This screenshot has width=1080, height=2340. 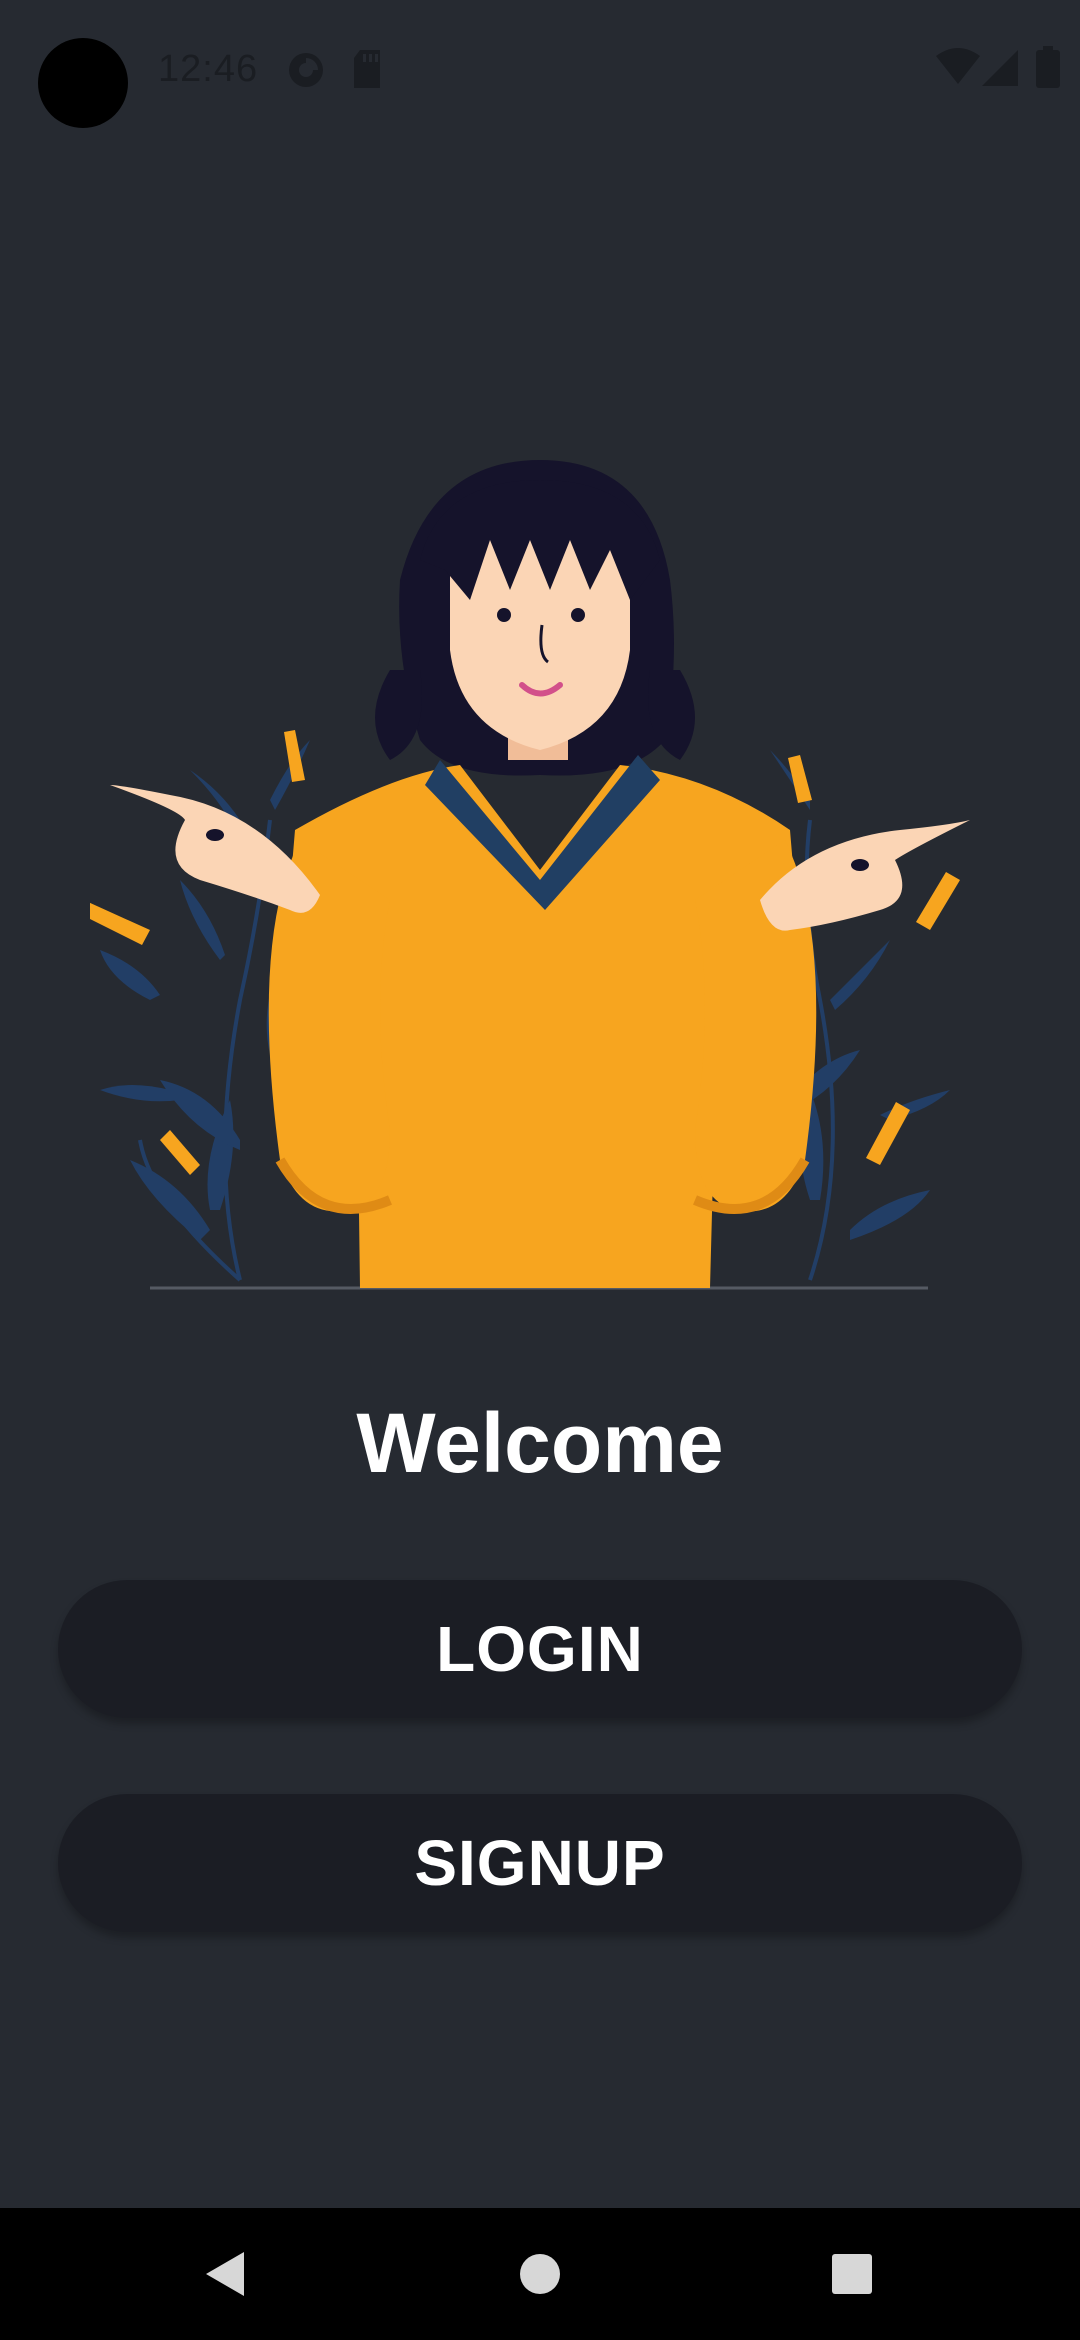 What do you see at coordinates (1048, 67) in the screenshot?
I see `battery-icon` at bounding box center [1048, 67].